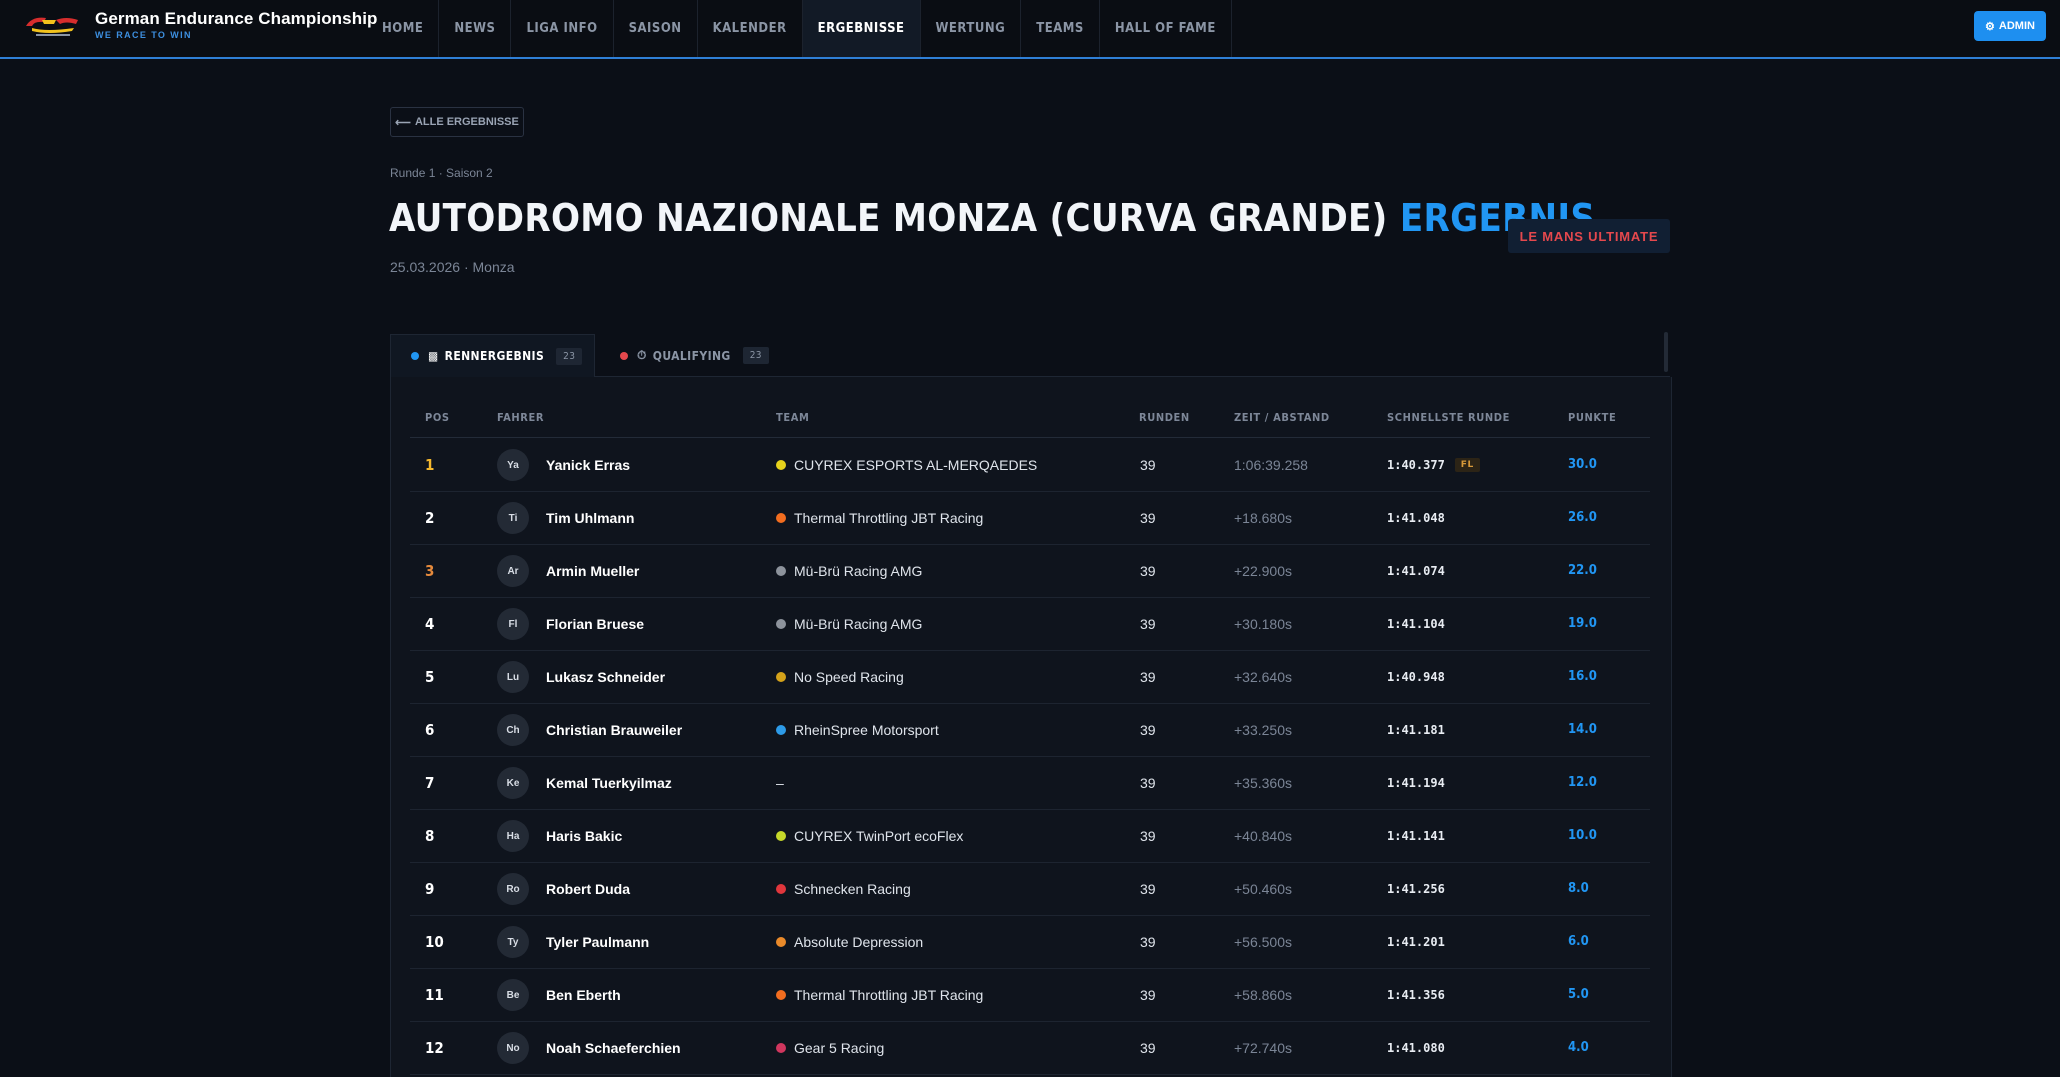 This screenshot has height=1077, width=2060. I want to click on fastest-lap-cell: 1:41.356, so click(1416, 994).